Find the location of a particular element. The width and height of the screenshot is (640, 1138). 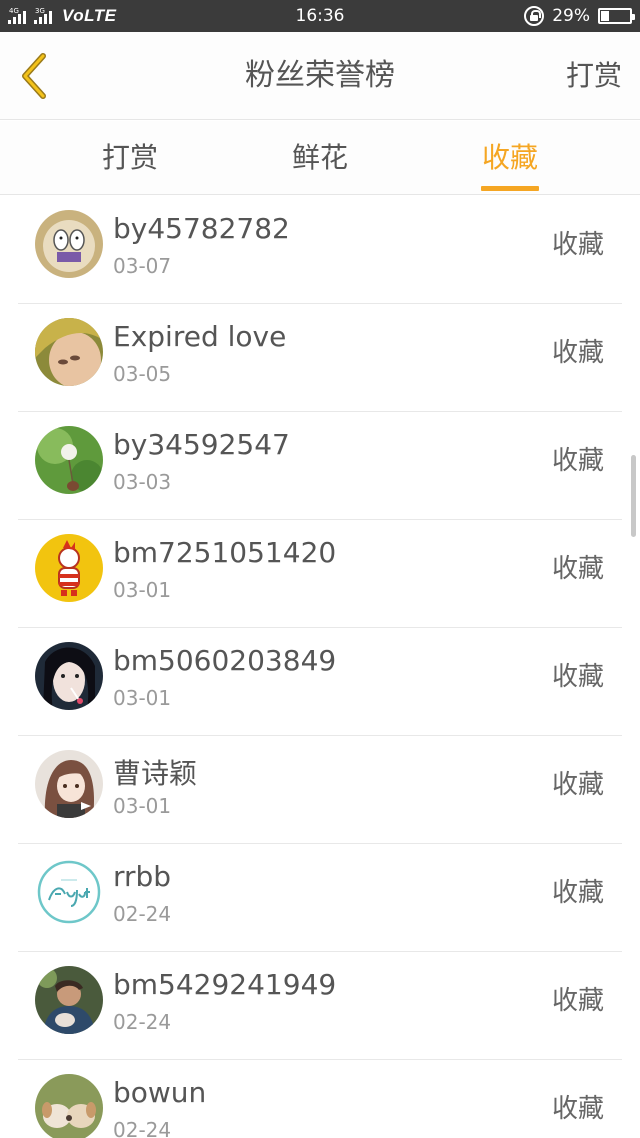

user-name: bowun is located at coordinates (160, 1092).